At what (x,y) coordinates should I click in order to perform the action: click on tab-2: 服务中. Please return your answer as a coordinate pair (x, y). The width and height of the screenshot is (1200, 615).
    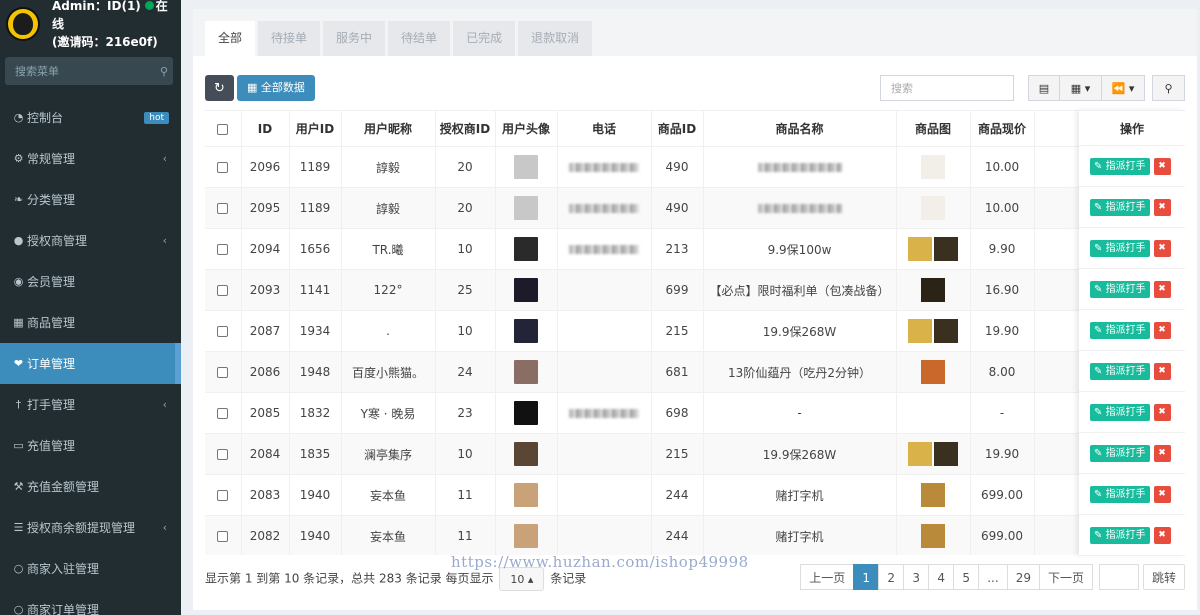
    Looking at the image, I should click on (354, 38).